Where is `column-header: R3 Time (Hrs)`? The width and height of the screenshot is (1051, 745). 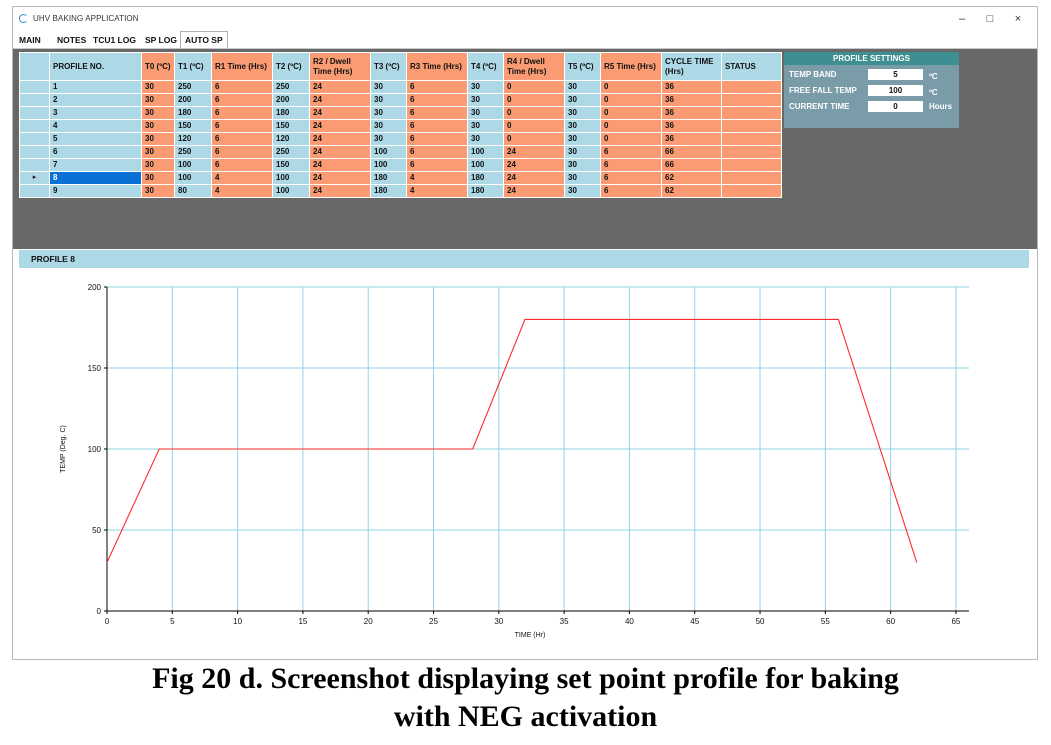
column-header: R3 Time (Hrs) is located at coordinates (437, 66).